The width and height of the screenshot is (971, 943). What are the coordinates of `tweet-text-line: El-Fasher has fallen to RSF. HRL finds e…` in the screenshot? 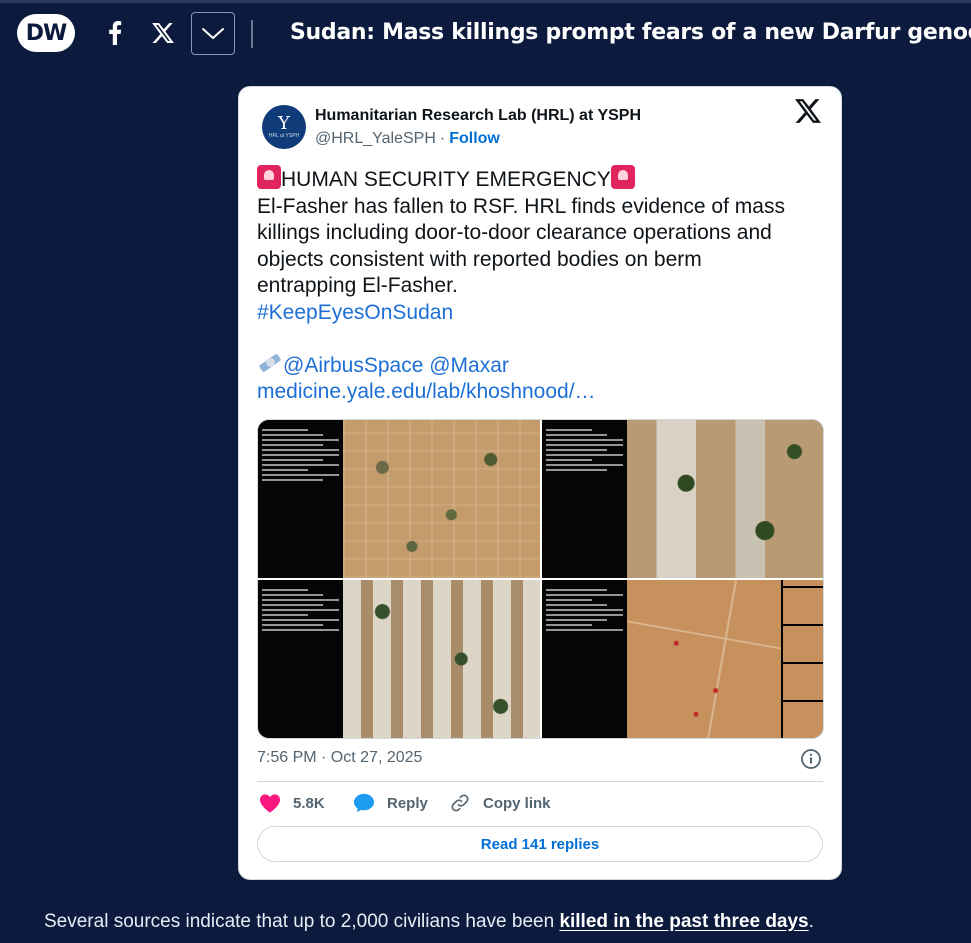 It's located at (521, 206).